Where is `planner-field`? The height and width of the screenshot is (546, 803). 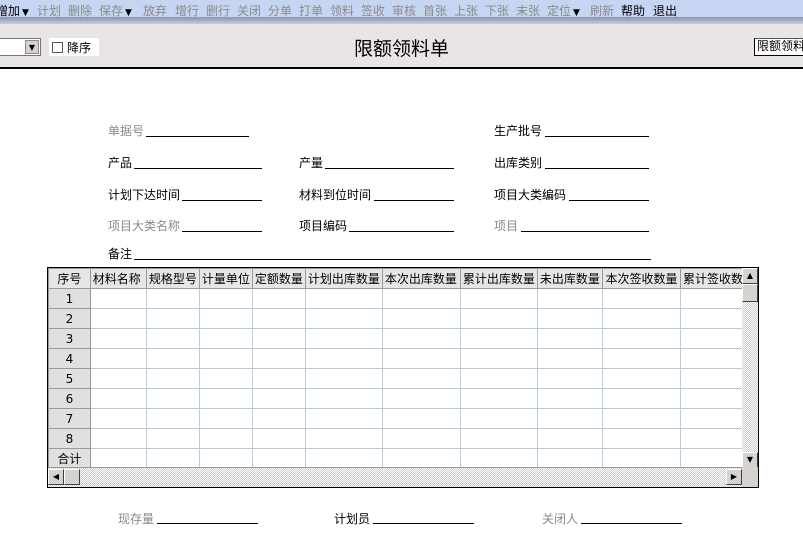 planner-field is located at coordinates (423, 523).